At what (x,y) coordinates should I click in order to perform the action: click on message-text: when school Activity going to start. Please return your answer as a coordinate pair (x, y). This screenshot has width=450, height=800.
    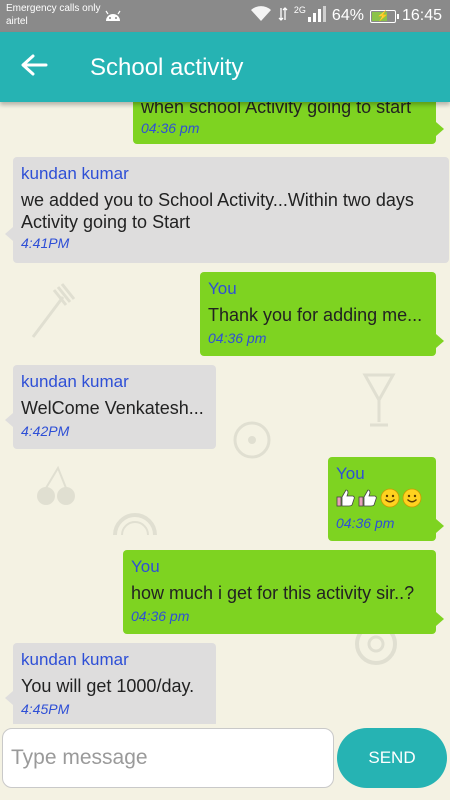
    Looking at the image, I should click on (276, 109).